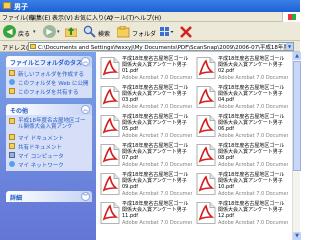 The width and height of the screenshot is (320, 240). Describe the element at coordinates (251, 152) in the screenshot. I see `file-name: 平成18年度名古屋地区ゴール関係大会入賞アンケート男子08.pdf` at that location.